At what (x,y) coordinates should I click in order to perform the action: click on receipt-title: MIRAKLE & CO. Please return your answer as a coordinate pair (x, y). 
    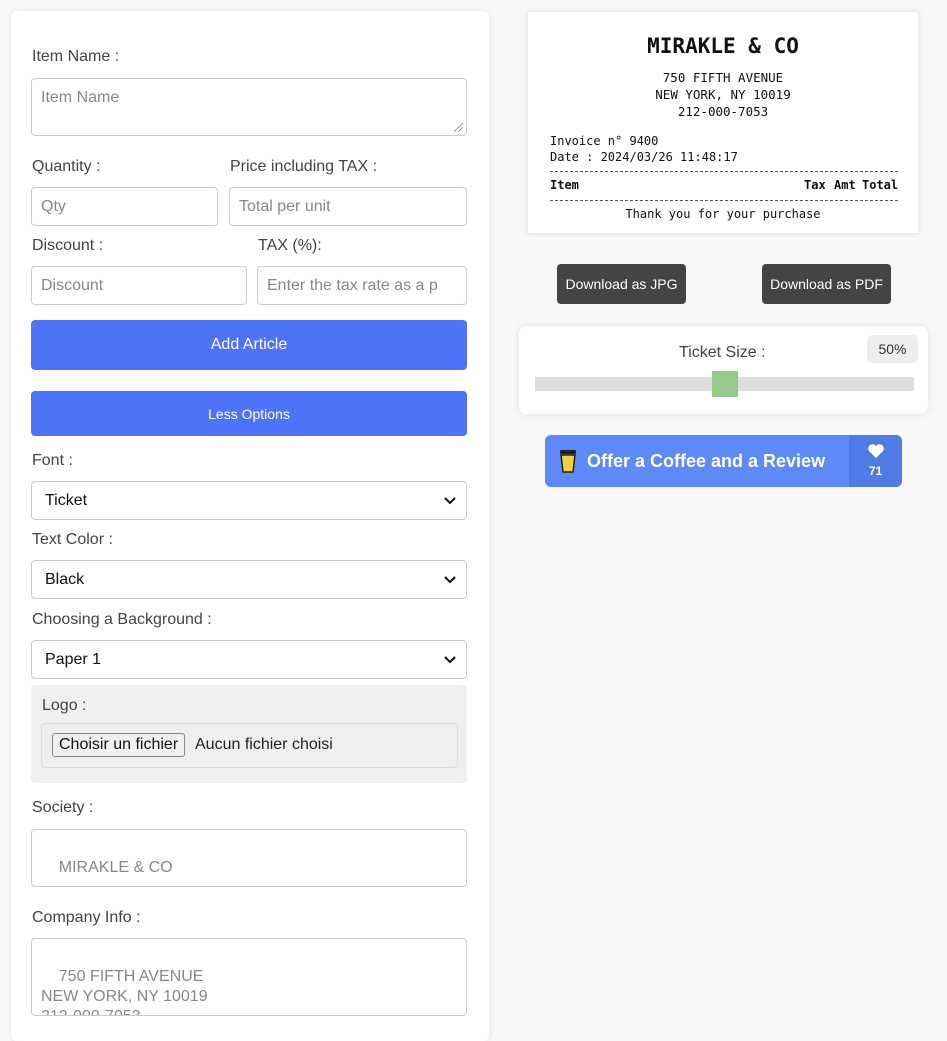
    Looking at the image, I should click on (723, 46).